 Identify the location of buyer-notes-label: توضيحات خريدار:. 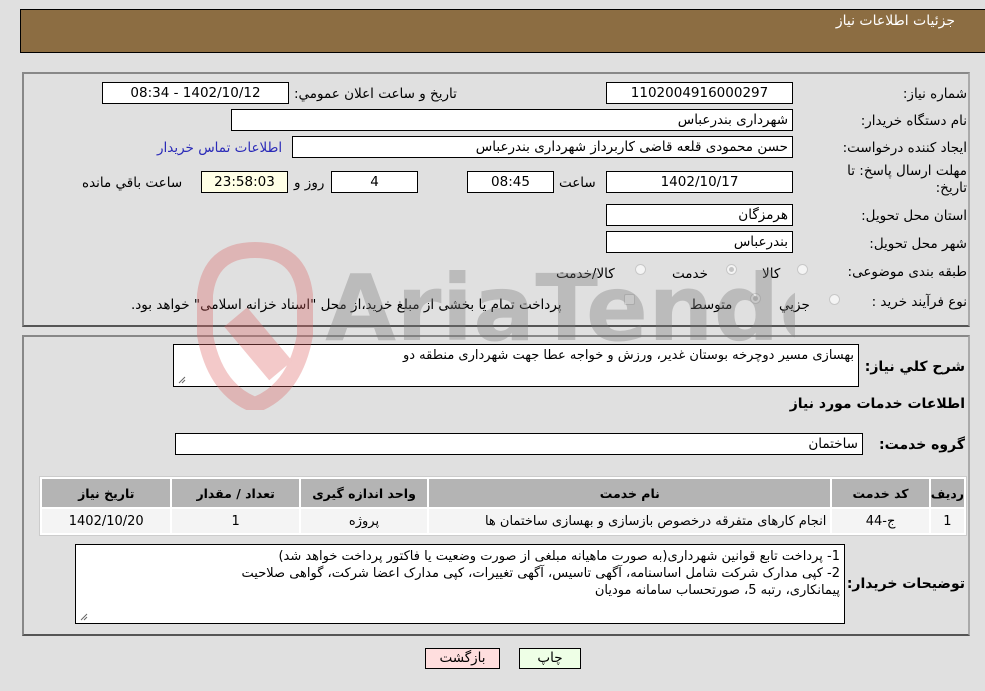
(905, 584).